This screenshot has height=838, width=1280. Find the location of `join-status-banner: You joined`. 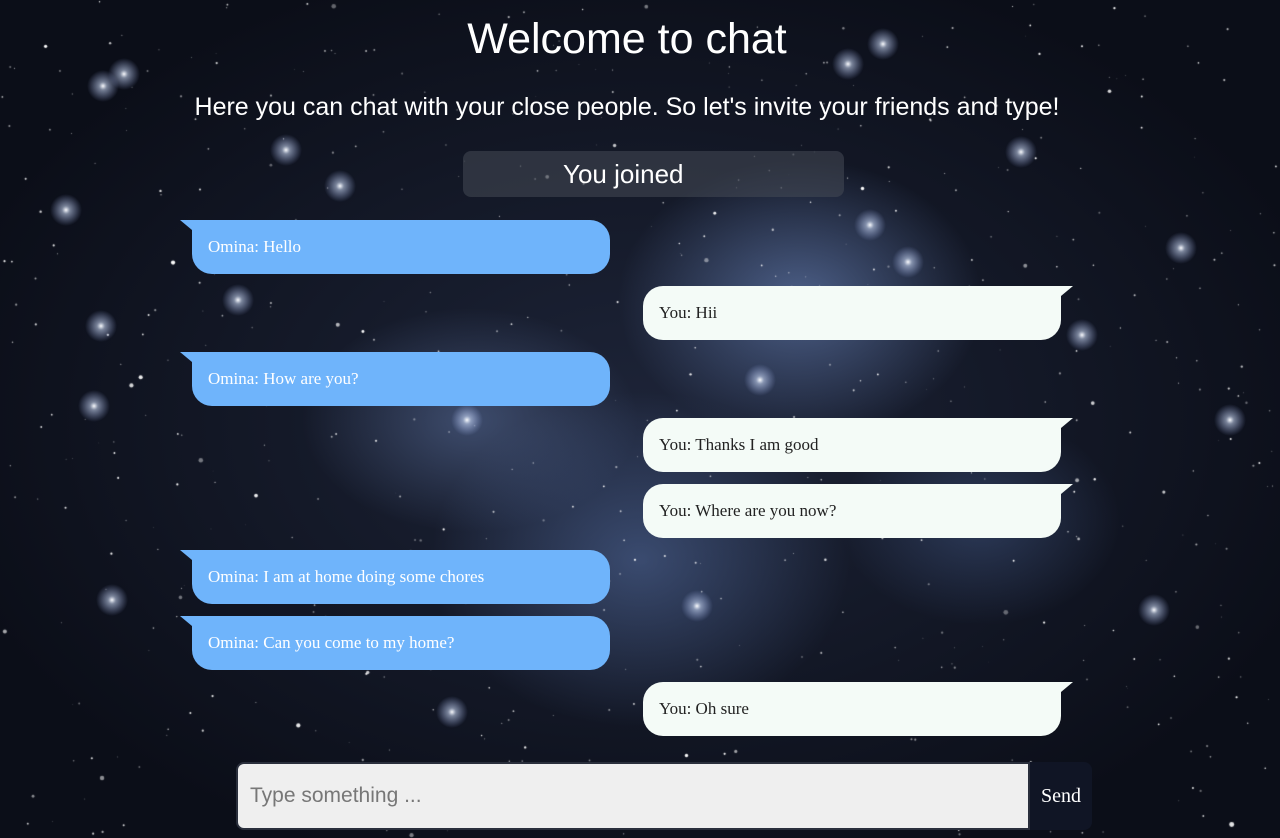

join-status-banner: You joined is located at coordinates (653, 174).